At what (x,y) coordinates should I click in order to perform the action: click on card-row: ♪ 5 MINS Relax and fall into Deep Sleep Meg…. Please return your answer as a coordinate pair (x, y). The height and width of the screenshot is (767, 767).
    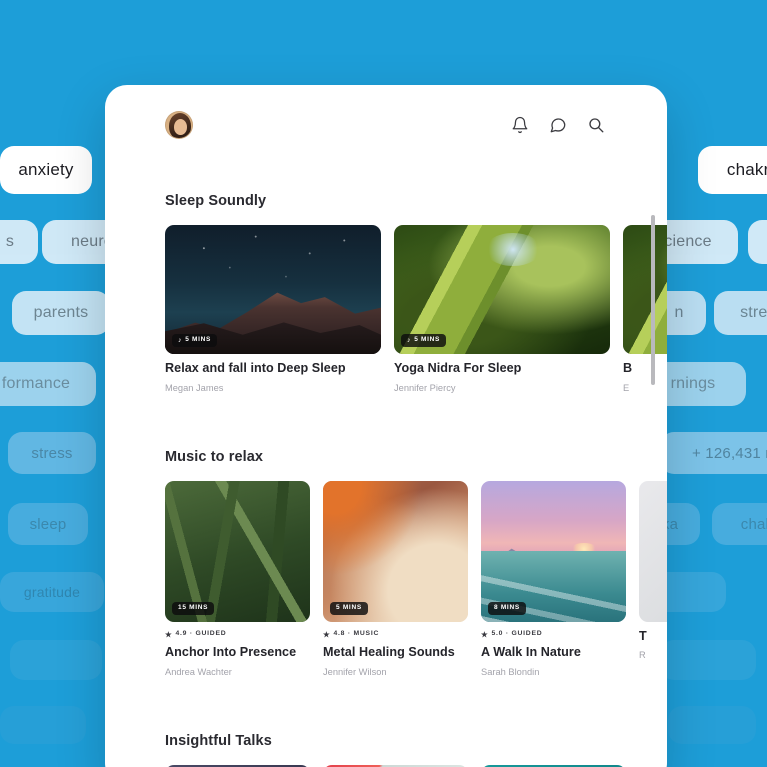
    Looking at the image, I should click on (416, 309).